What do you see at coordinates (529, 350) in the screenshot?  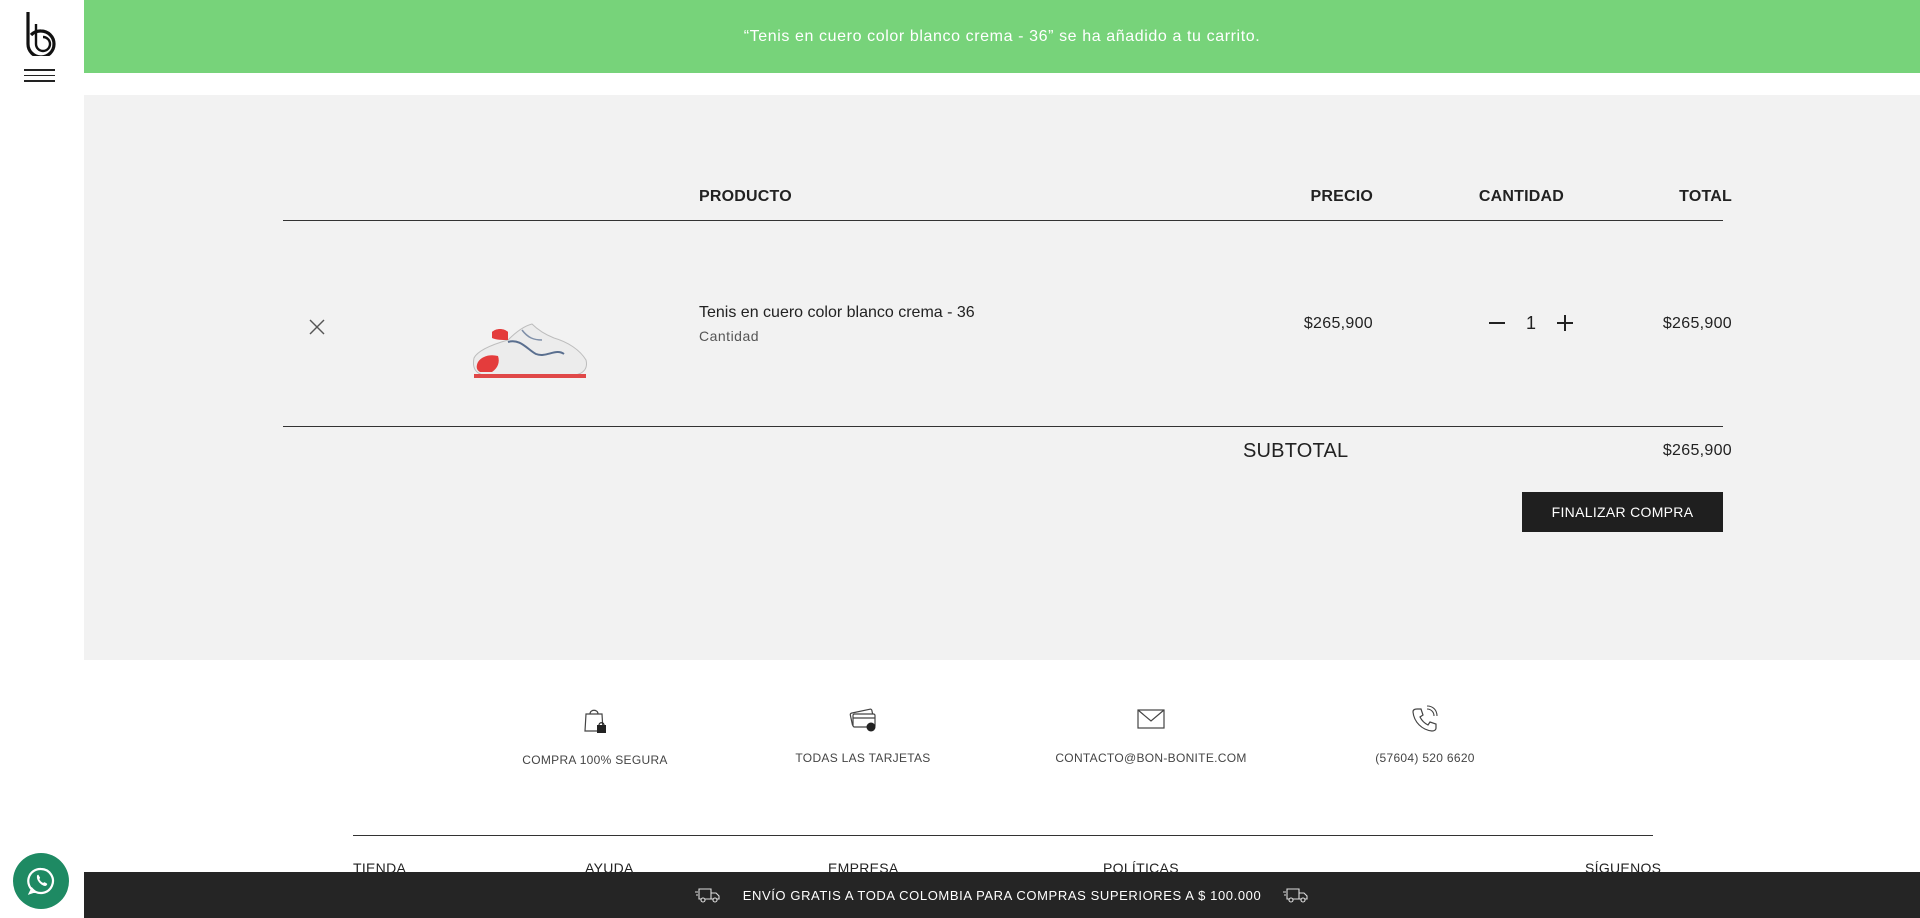 I see `product-image-sneaker` at bounding box center [529, 350].